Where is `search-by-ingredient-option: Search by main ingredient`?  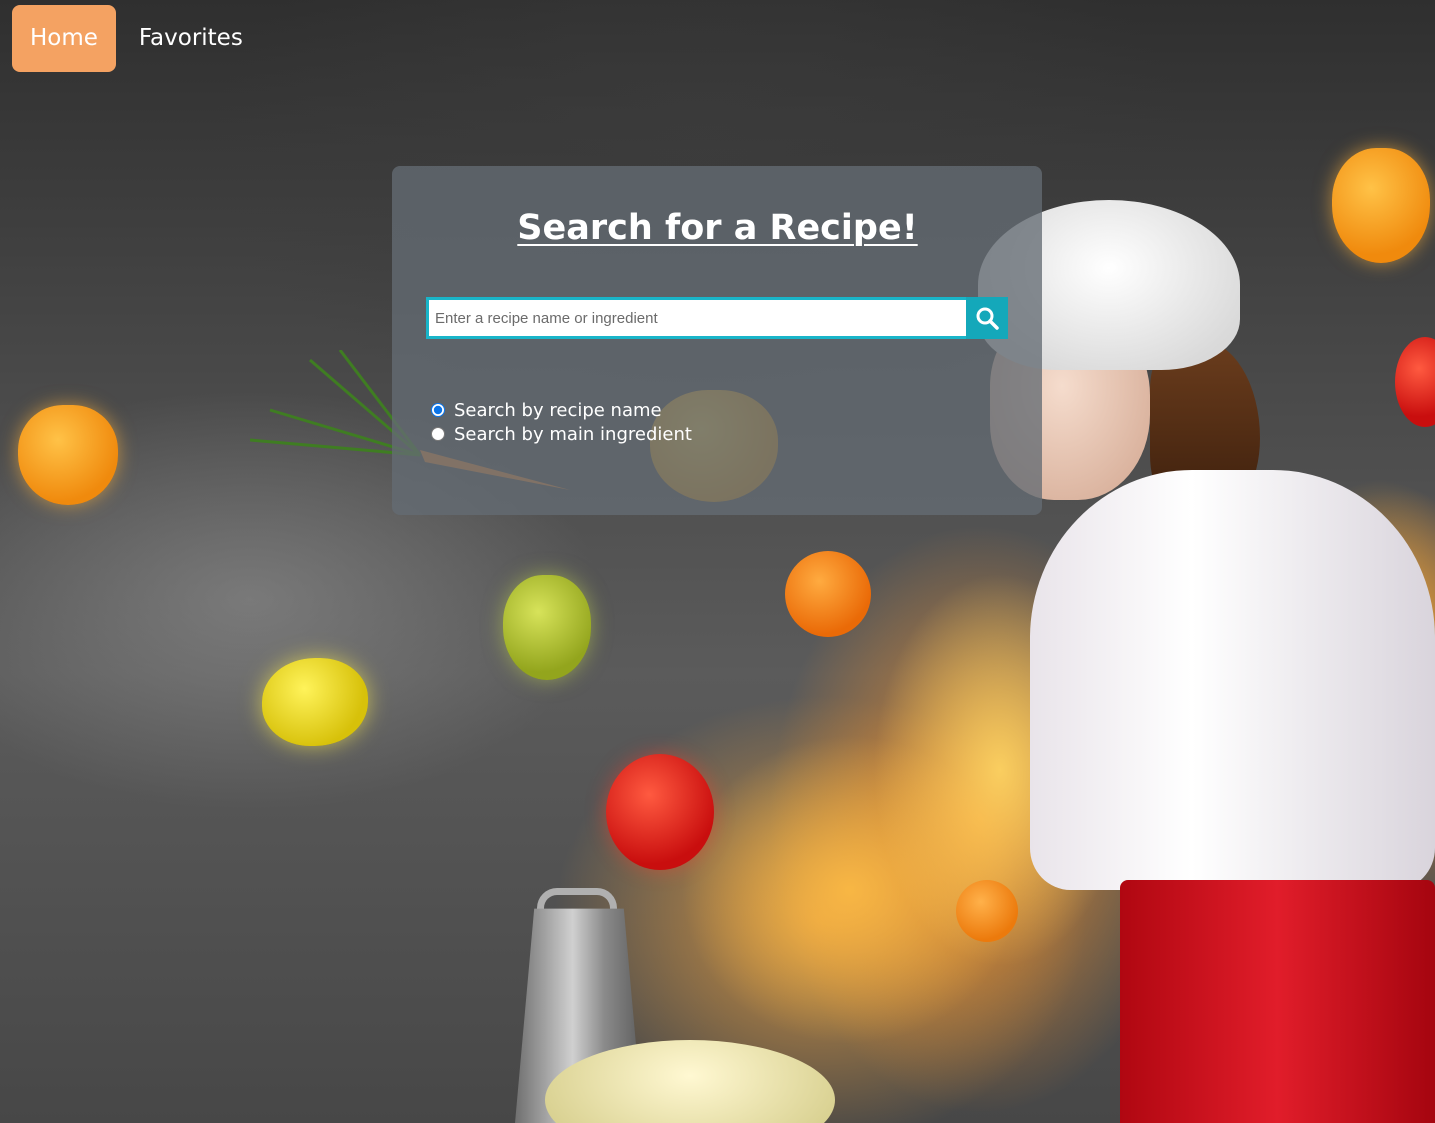
search-by-ingredient-option: Search by main ingredient is located at coordinates (561, 434).